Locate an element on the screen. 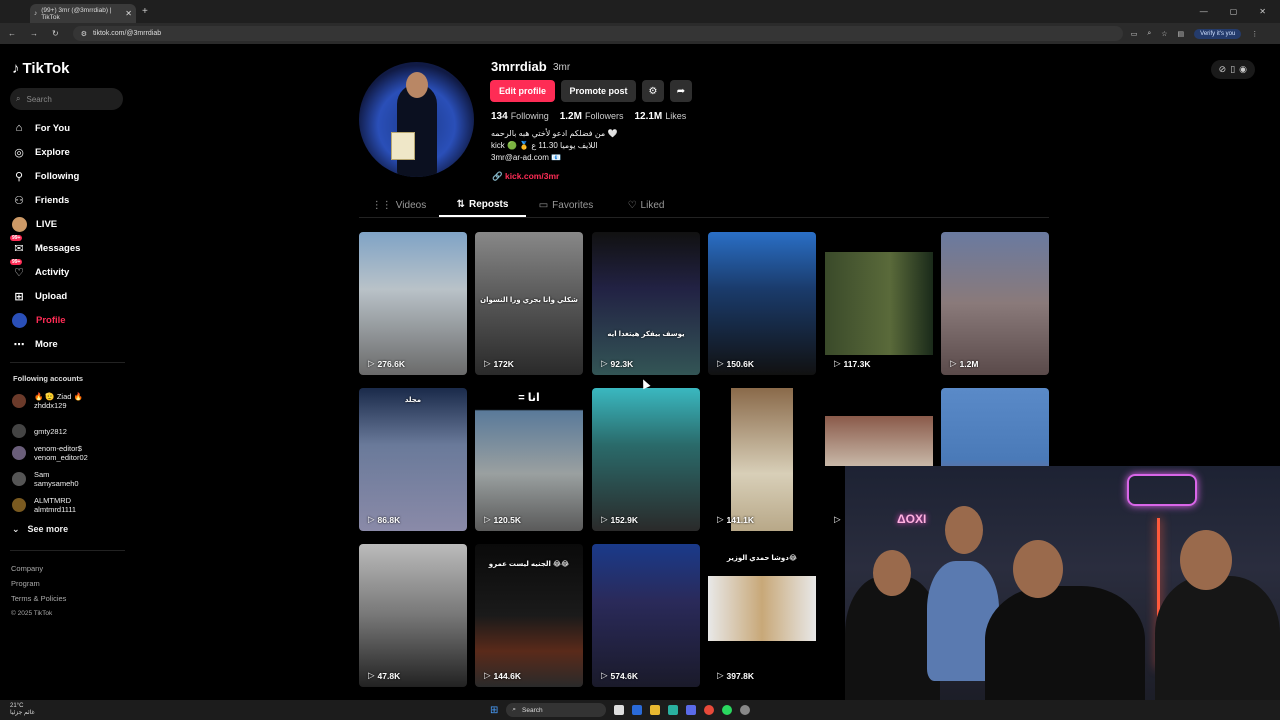 Image resolution: width=1280 pixels, height=720 pixels. install-icon: ▭ is located at coordinates (1134, 34).